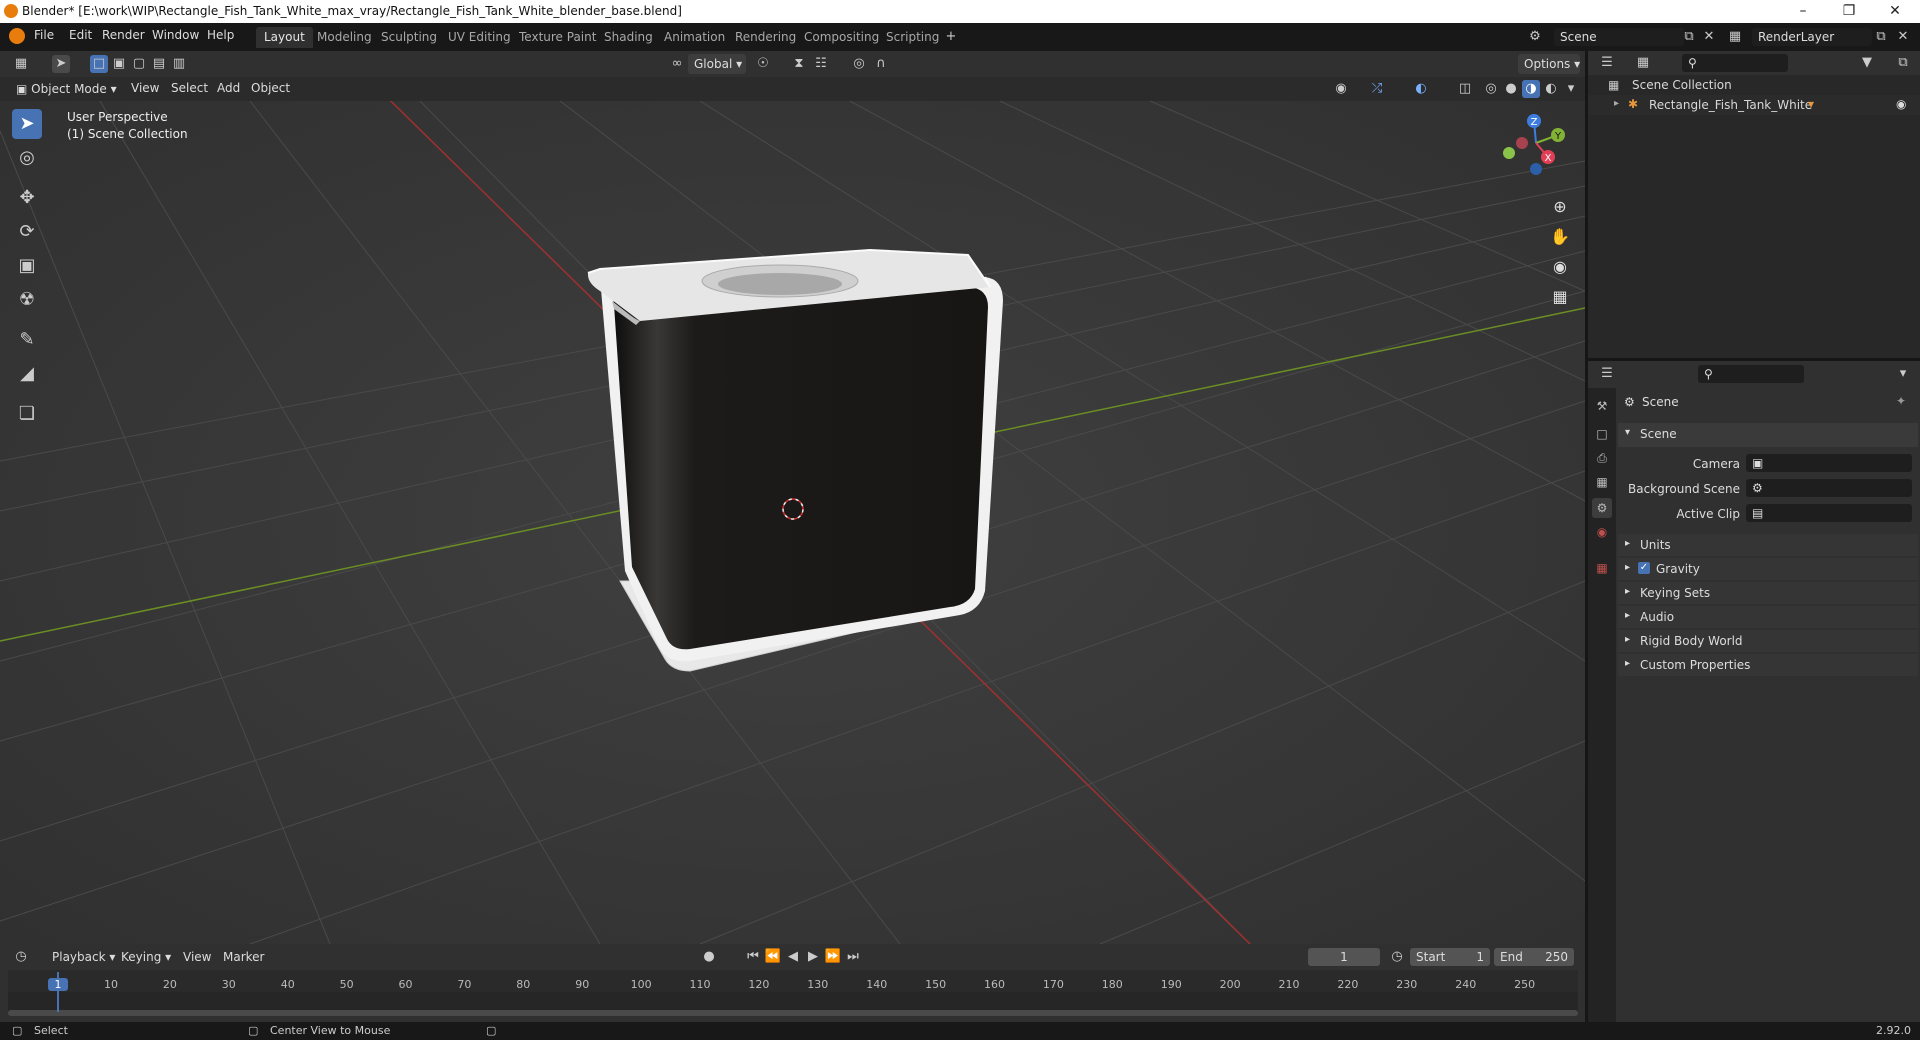 The height and width of the screenshot is (1040, 1920). Describe the element at coordinates (1549, 64) in the screenshot. I see `options-dropdown: Options ▾` at that location.